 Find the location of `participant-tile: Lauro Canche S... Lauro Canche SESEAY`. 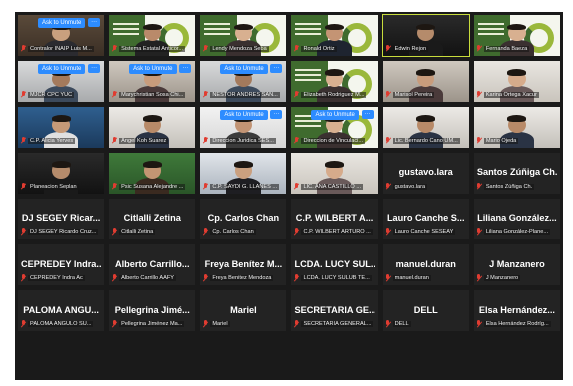

participant-tile: Lauro Canche S... Lauro Canche SESEAY is located at coordinates (425, 219).